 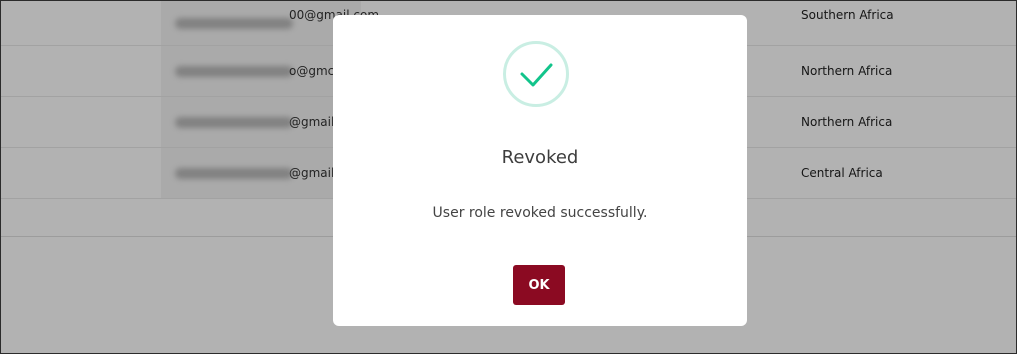 I want to click on success-icon-ring, so click(x=536, y=74).